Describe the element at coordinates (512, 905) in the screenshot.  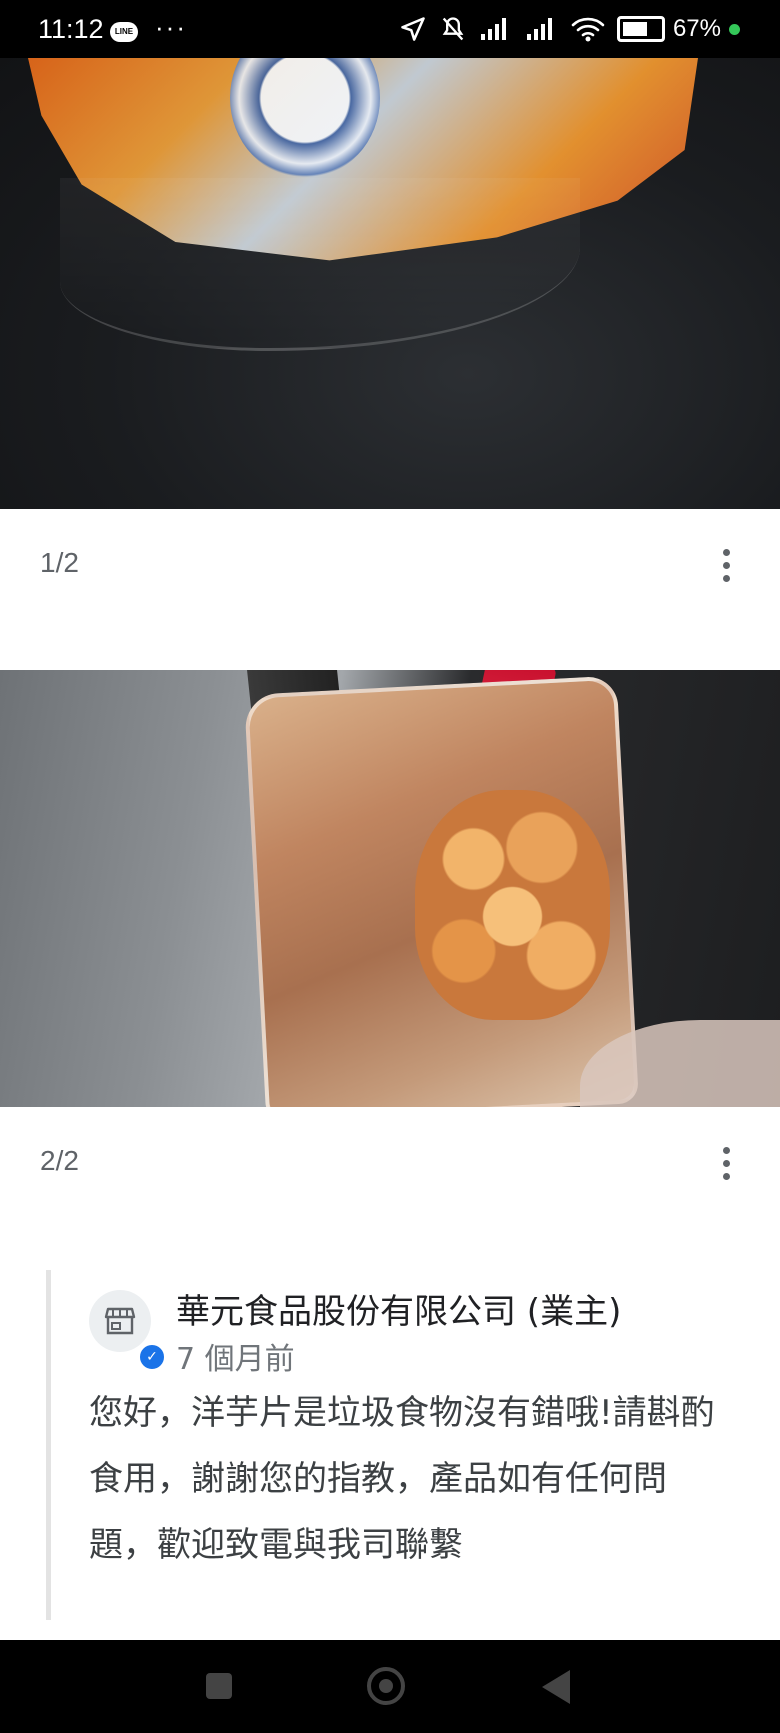
I see `potato-chips` at that location.